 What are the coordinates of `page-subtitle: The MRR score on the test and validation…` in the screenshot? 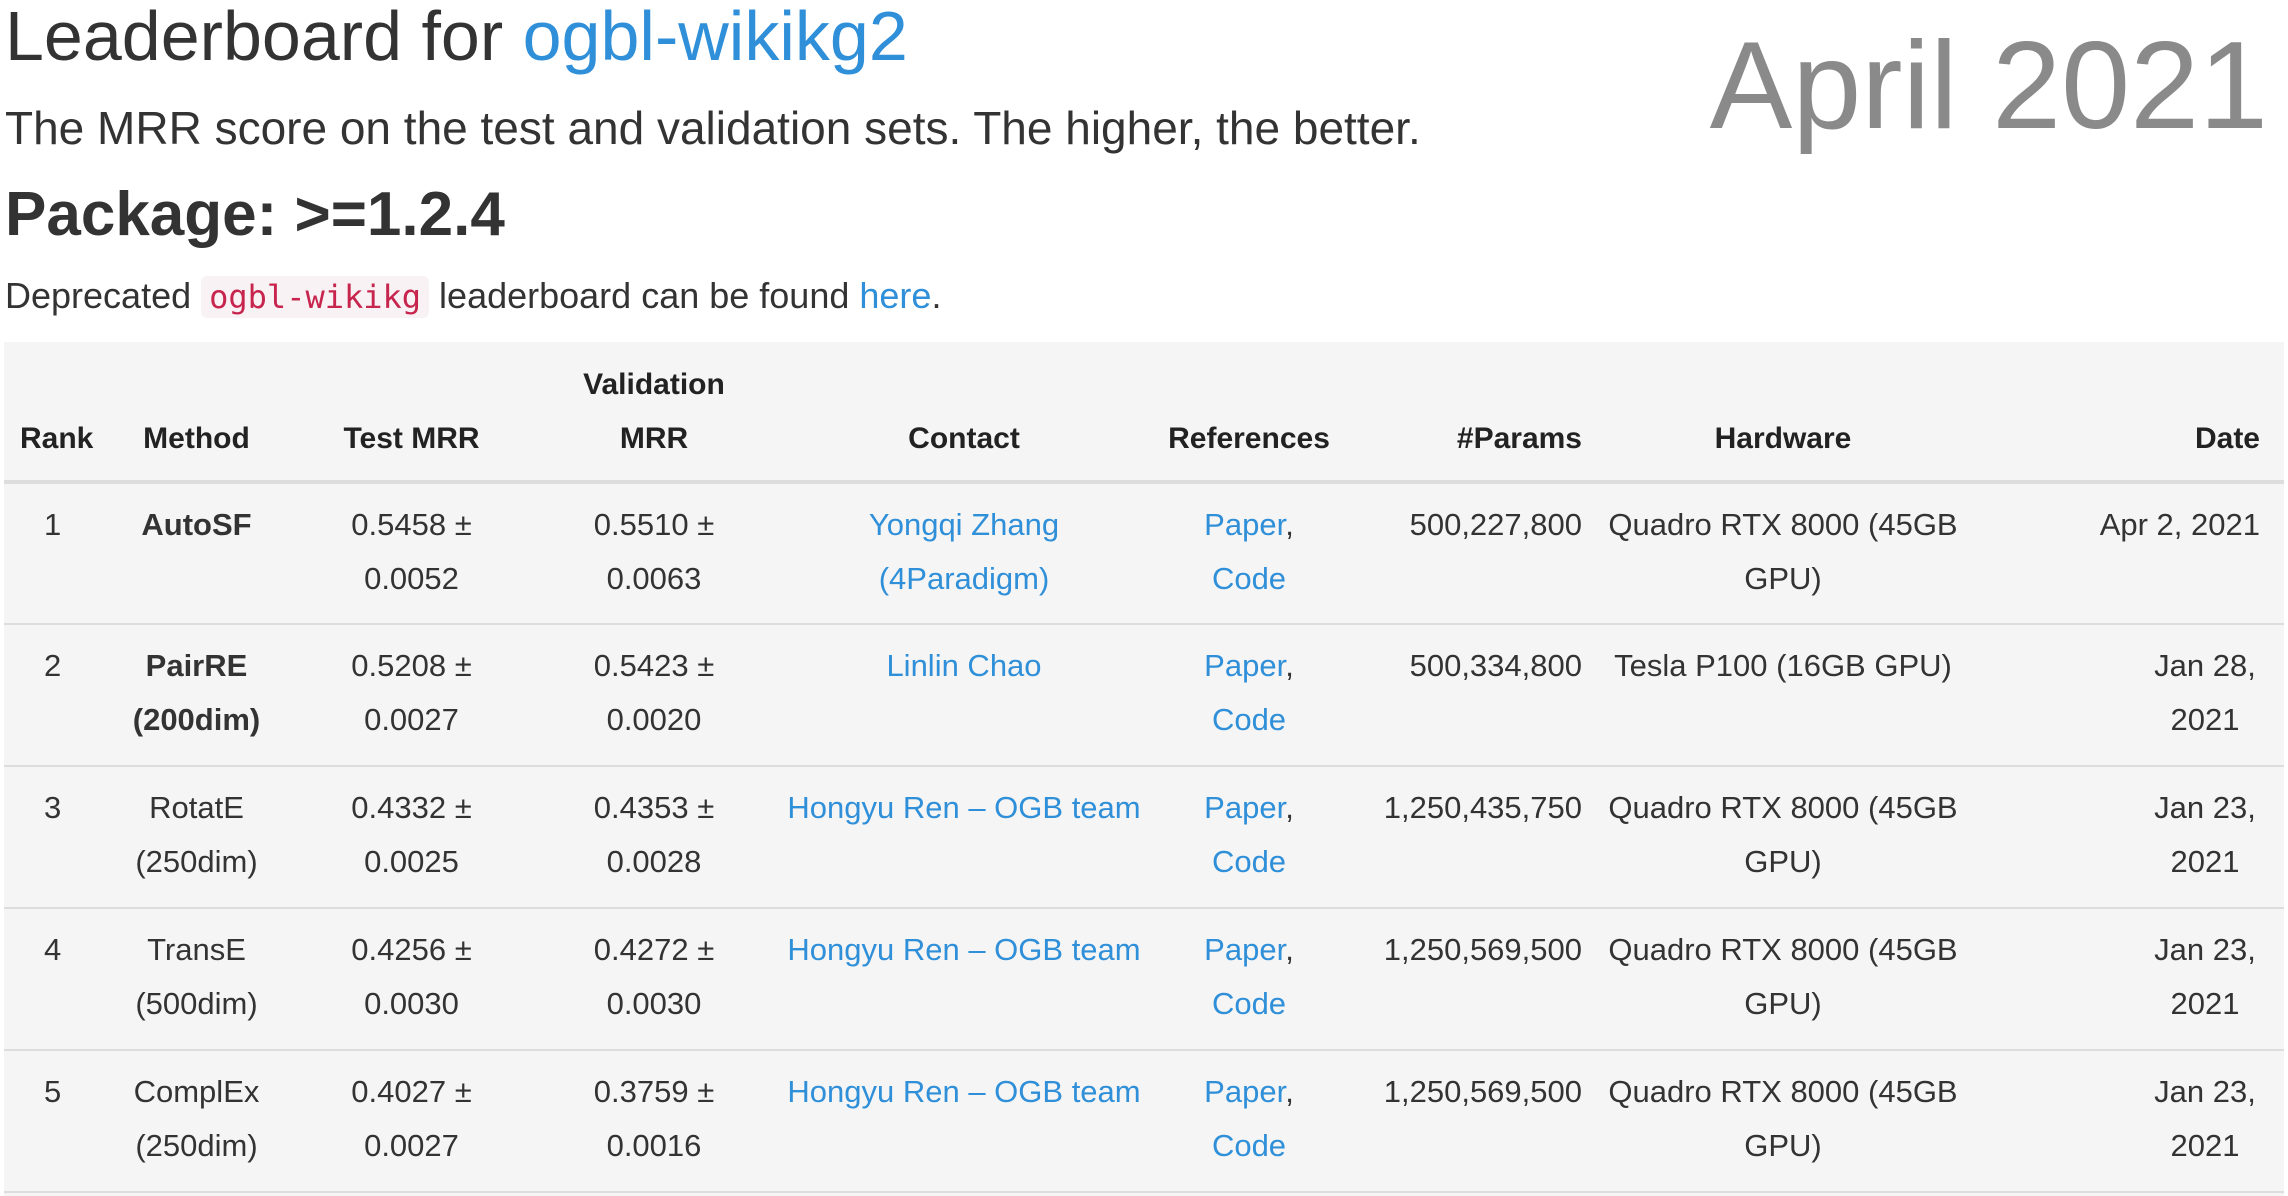 It's located at (713, 128).